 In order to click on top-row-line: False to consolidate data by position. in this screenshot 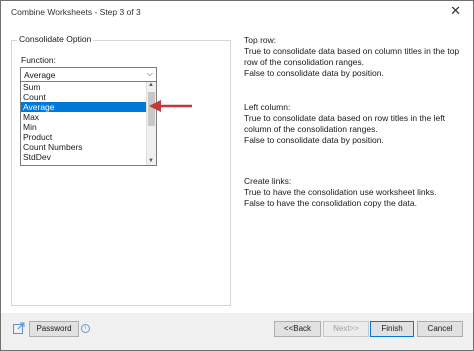, I will do `click(314, 73)`.